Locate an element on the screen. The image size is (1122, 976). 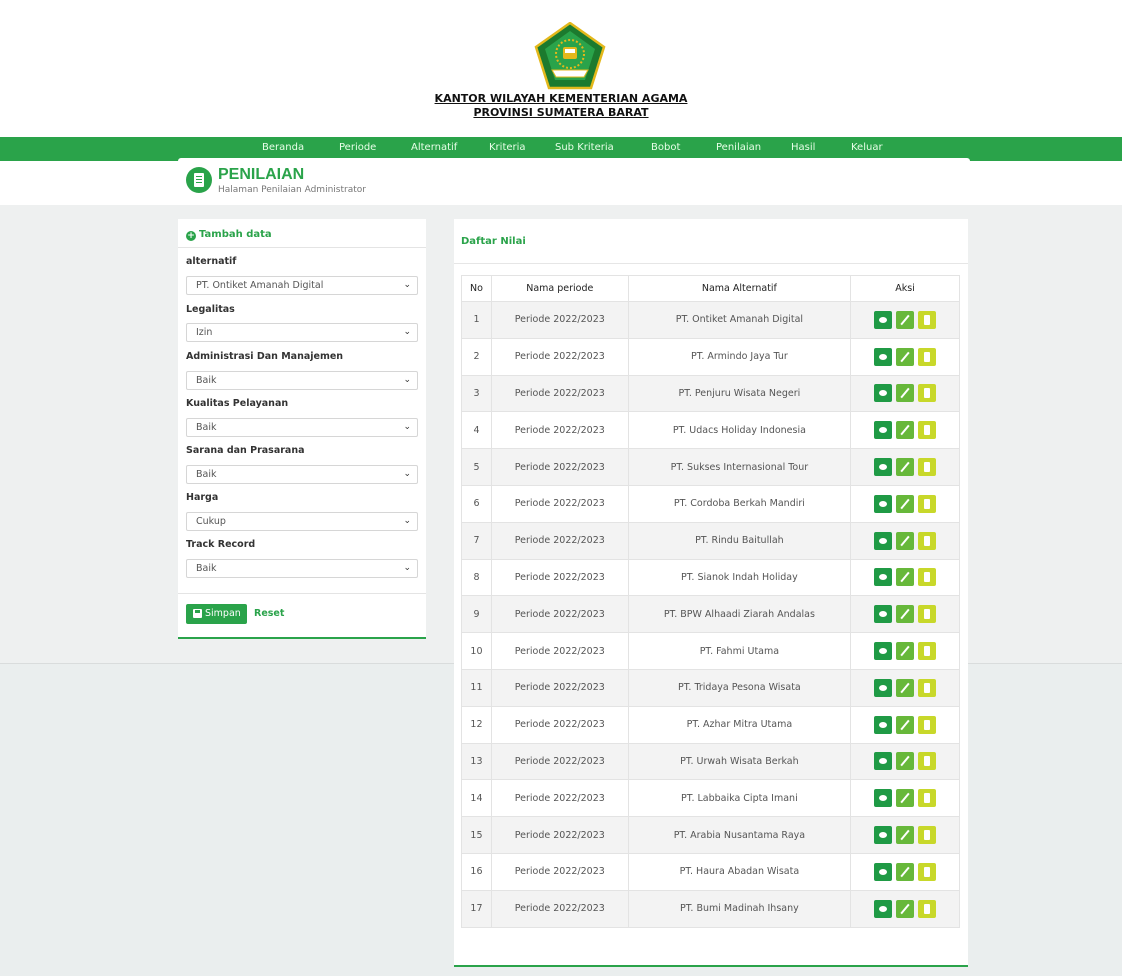
select-harga: Cukup ⌄ is located at coordinates (302, 521).